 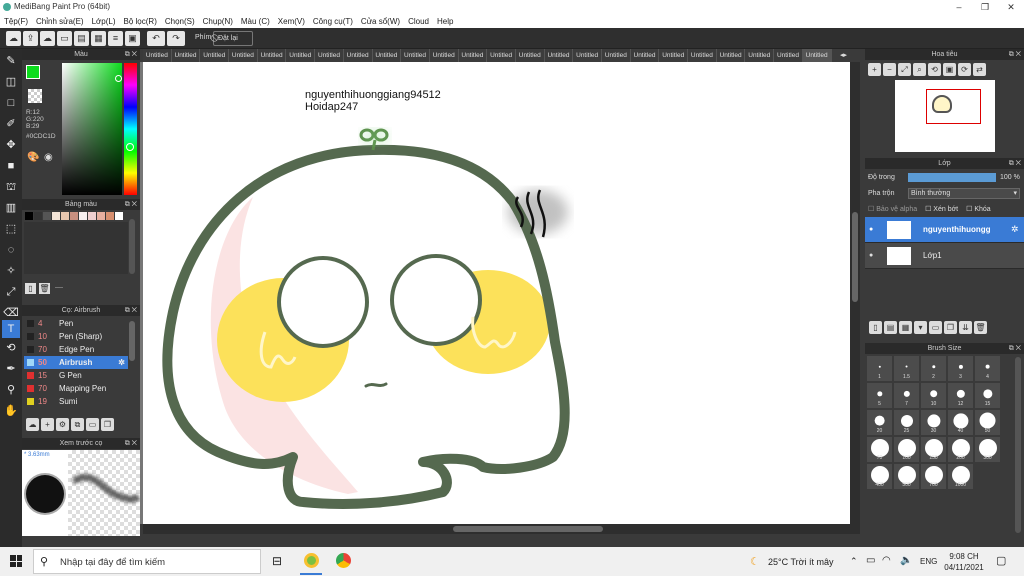 What do you see at coordinates (959, 7) in the screenshot?
I see `minimize-button: –` at bounding box center [959, 7].